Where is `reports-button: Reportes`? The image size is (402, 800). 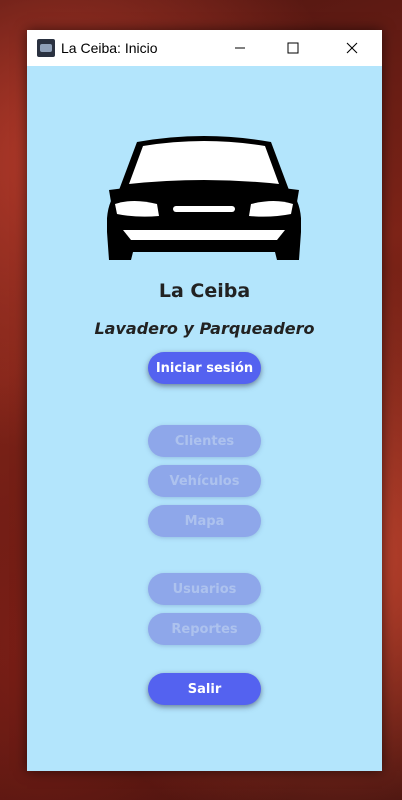 reports-button: Reportes is located at coordinates (204, 629).